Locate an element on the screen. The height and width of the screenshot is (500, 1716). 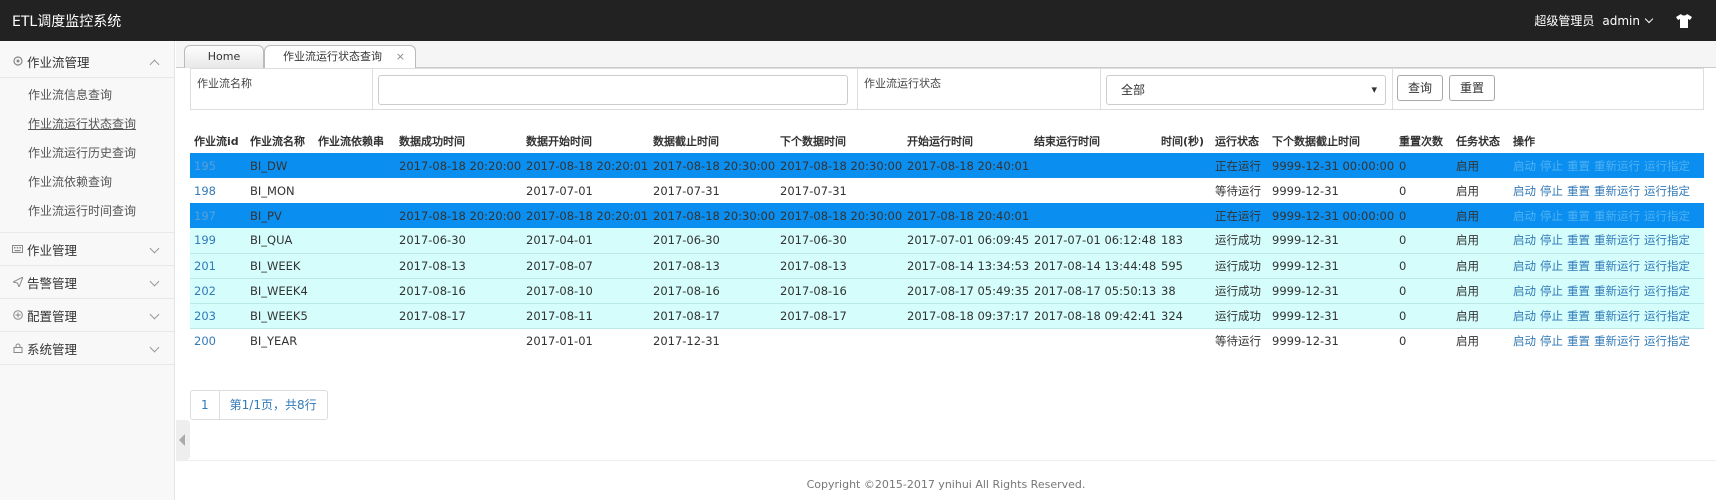
workflow-id-link: 198 is located at coordinates (205, 191).